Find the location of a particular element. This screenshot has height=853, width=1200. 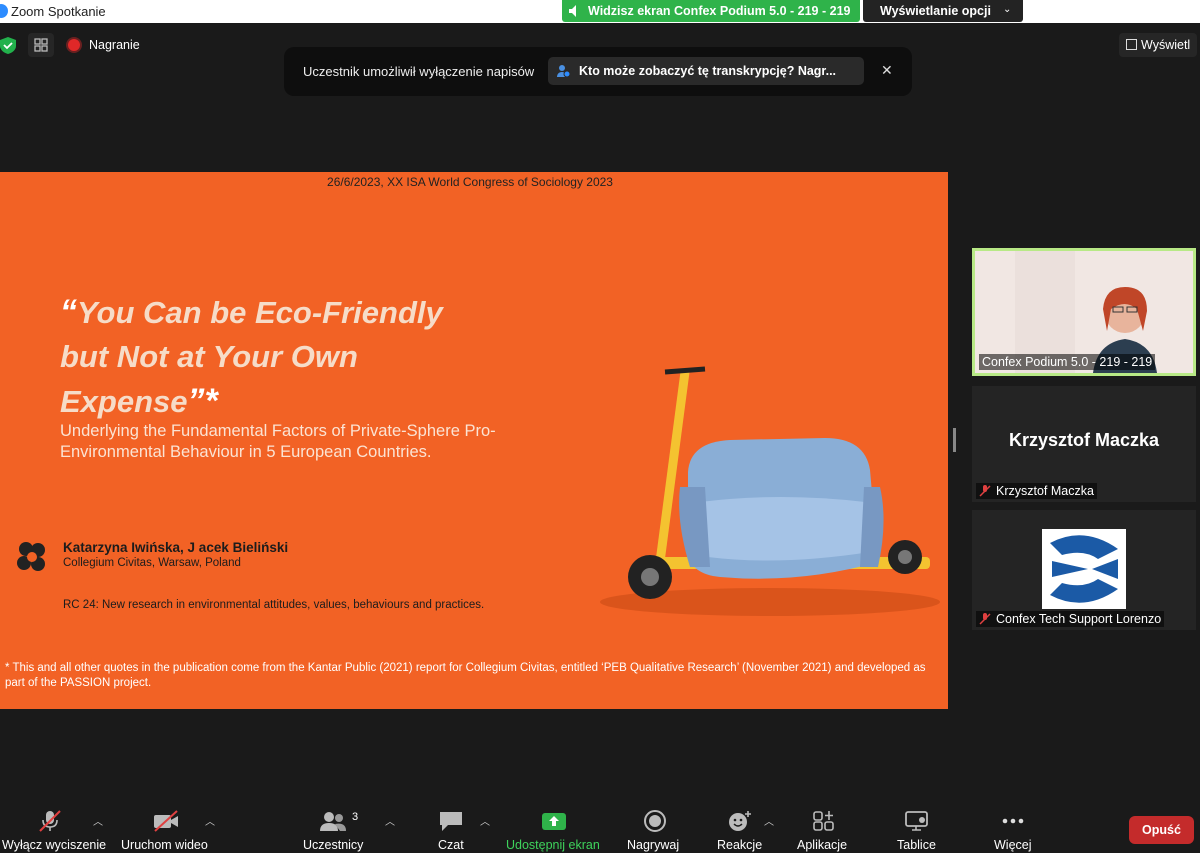

view-button: Wyświetl is located at coordinates (1158, 45).